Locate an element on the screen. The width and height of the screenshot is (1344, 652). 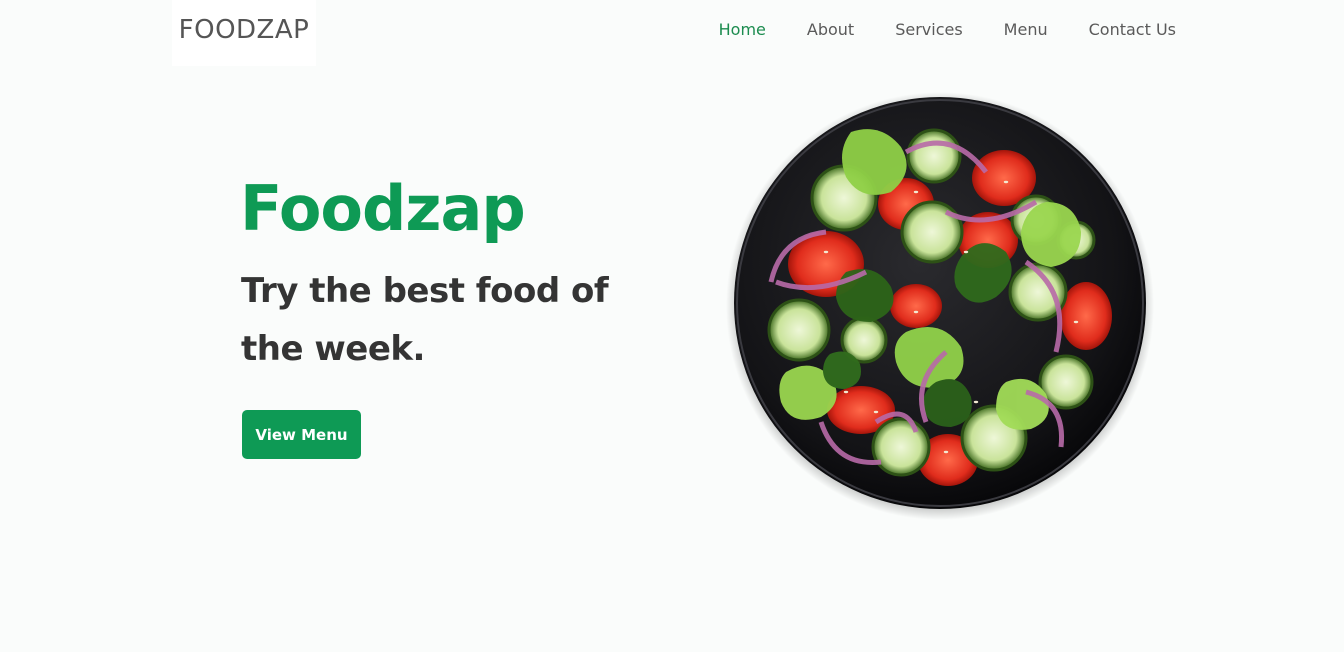
view-menu-button: View Menu is located at coordinates (301, 434).